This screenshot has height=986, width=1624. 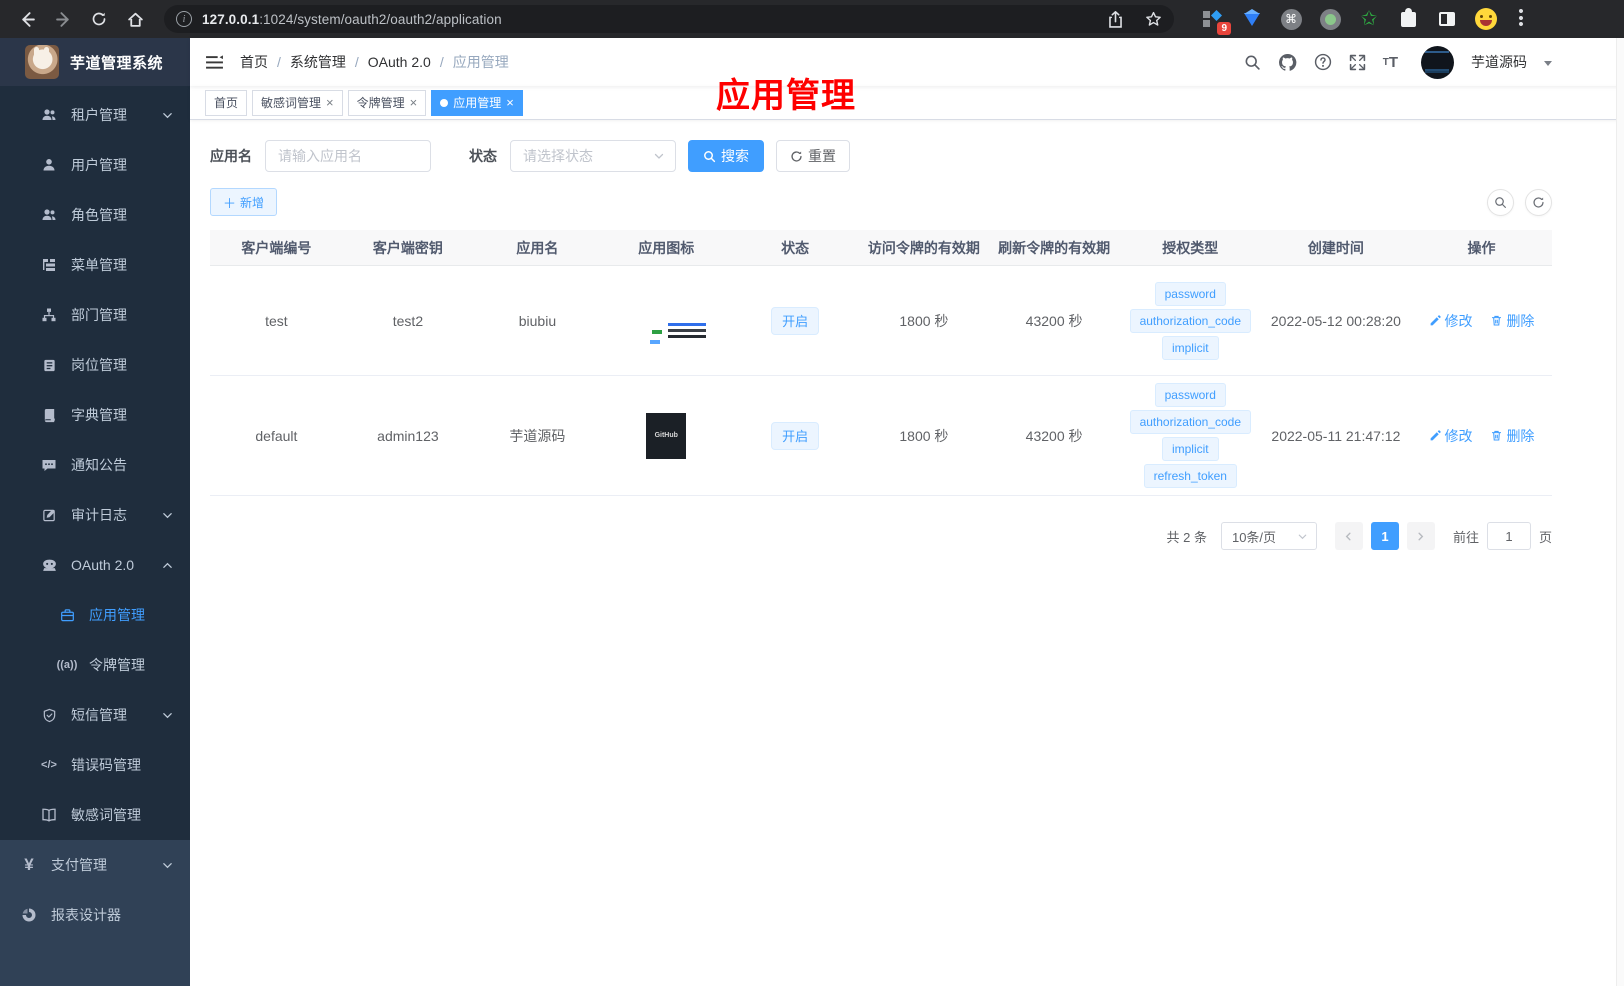 What do you see at coordinates (1481, 321) in the screenshot?
I see `operations-cell: 修改 删除` at bounding box center [1481, 321].